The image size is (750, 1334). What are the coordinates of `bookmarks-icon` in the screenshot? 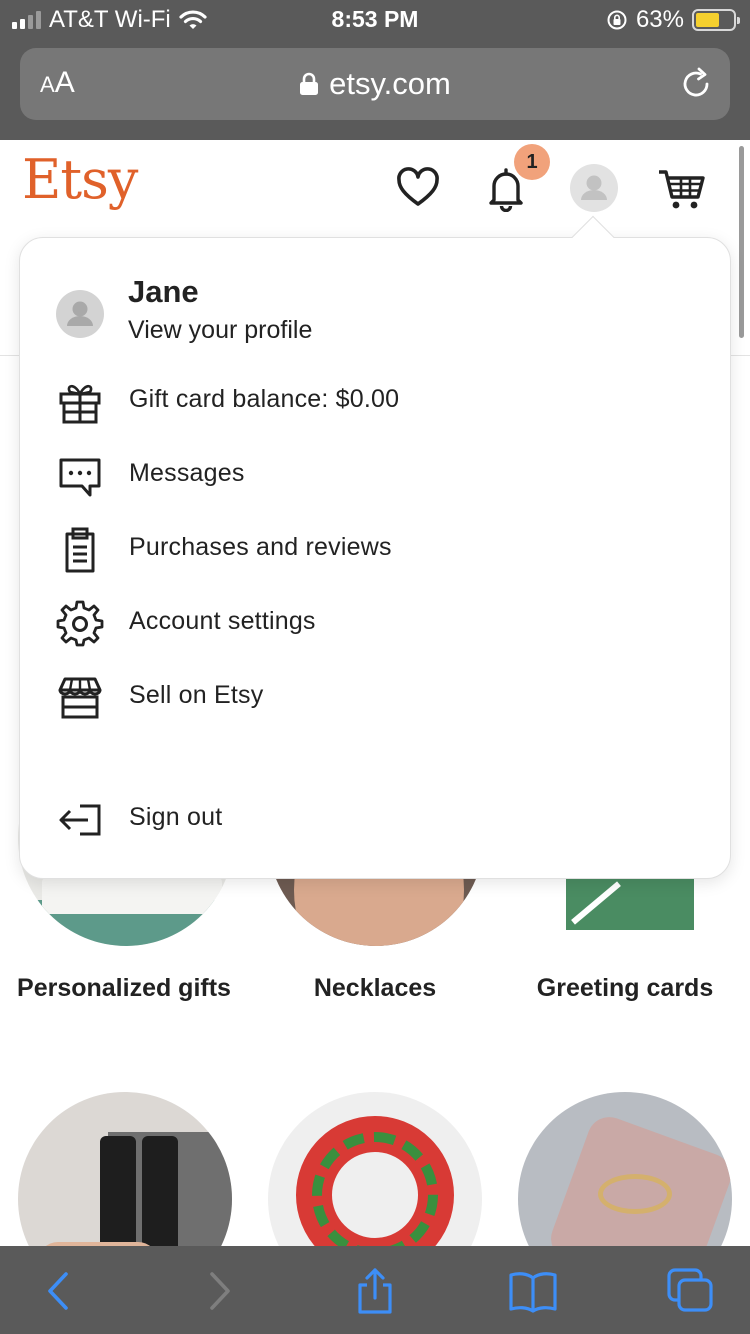 It's located at (533, 1291).